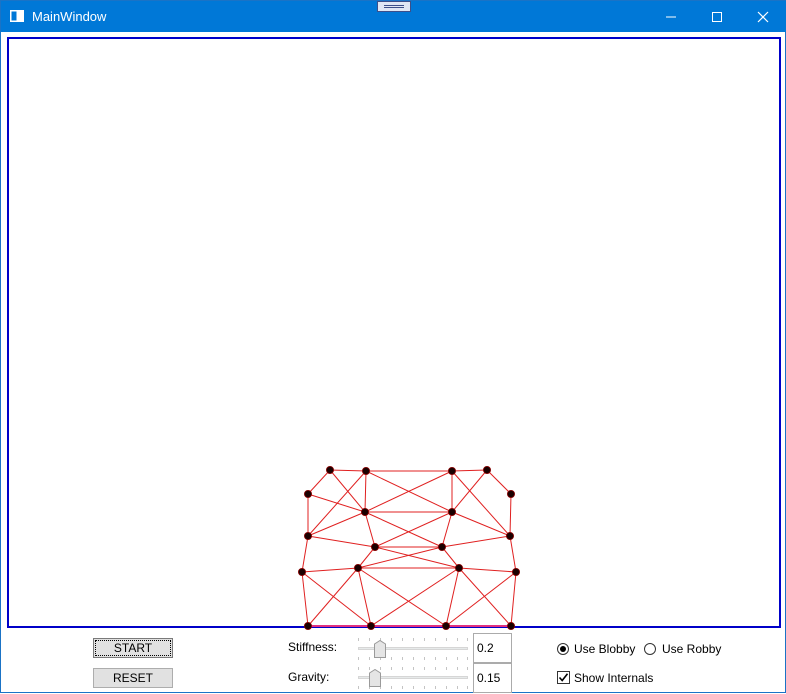 Image resolution: width=786 pixels, height=694 pixels. What do you see at coordinates (133, 678) in the screenshot?
I see `reset-button: RESET` at bounding box center [133, 678].